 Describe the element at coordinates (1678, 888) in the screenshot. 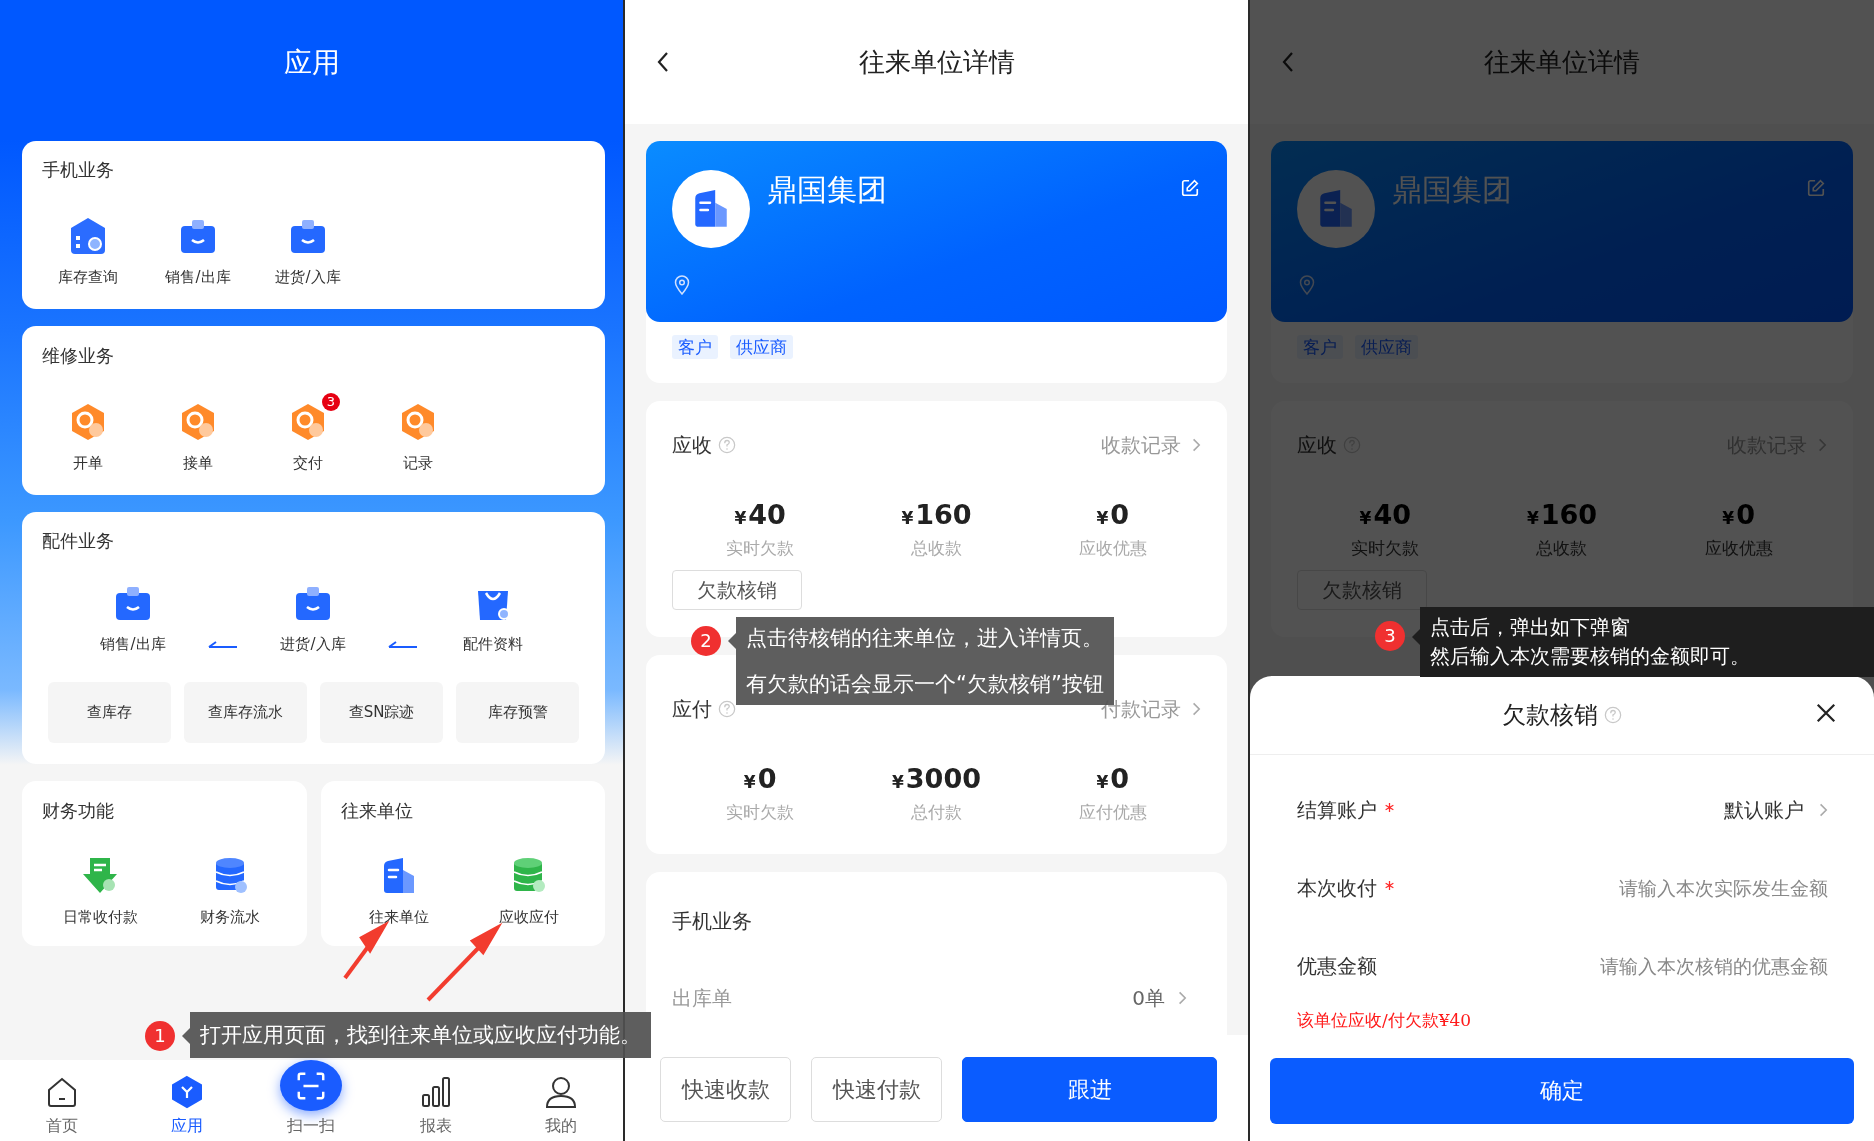

I see `amount-input: 请输入本次实际发生金额` at that location.